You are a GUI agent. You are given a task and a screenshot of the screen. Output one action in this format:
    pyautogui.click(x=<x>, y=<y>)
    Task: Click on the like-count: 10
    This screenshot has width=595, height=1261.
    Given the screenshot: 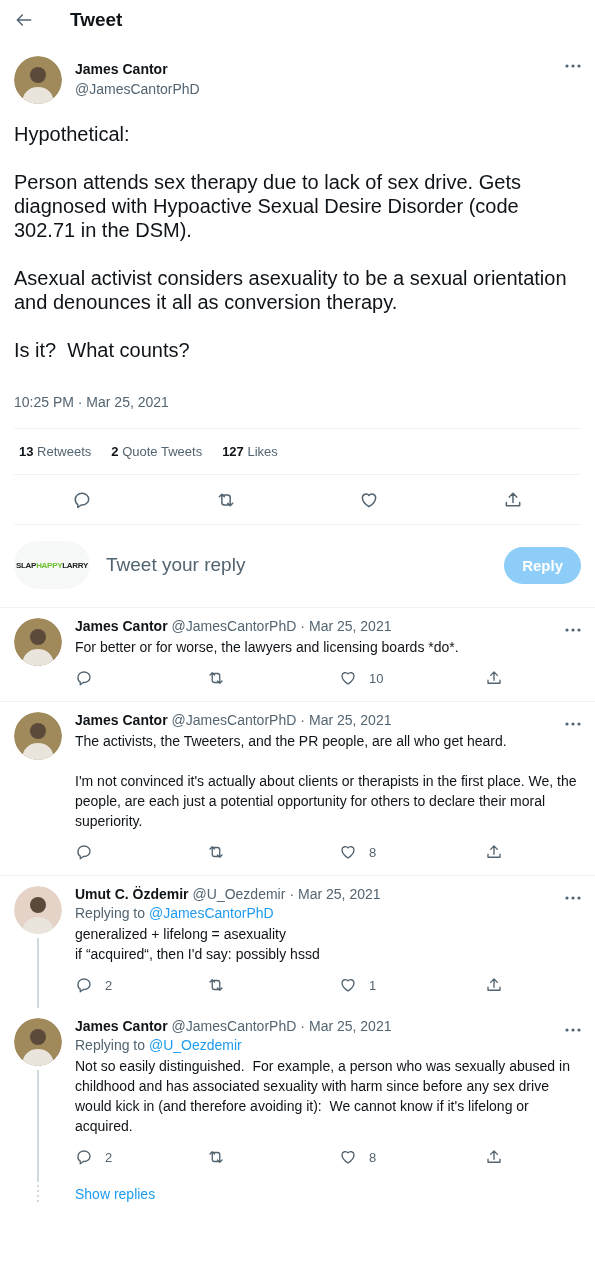 What is the action you would take?
    pyautogui.click(x=376, y=678)
    